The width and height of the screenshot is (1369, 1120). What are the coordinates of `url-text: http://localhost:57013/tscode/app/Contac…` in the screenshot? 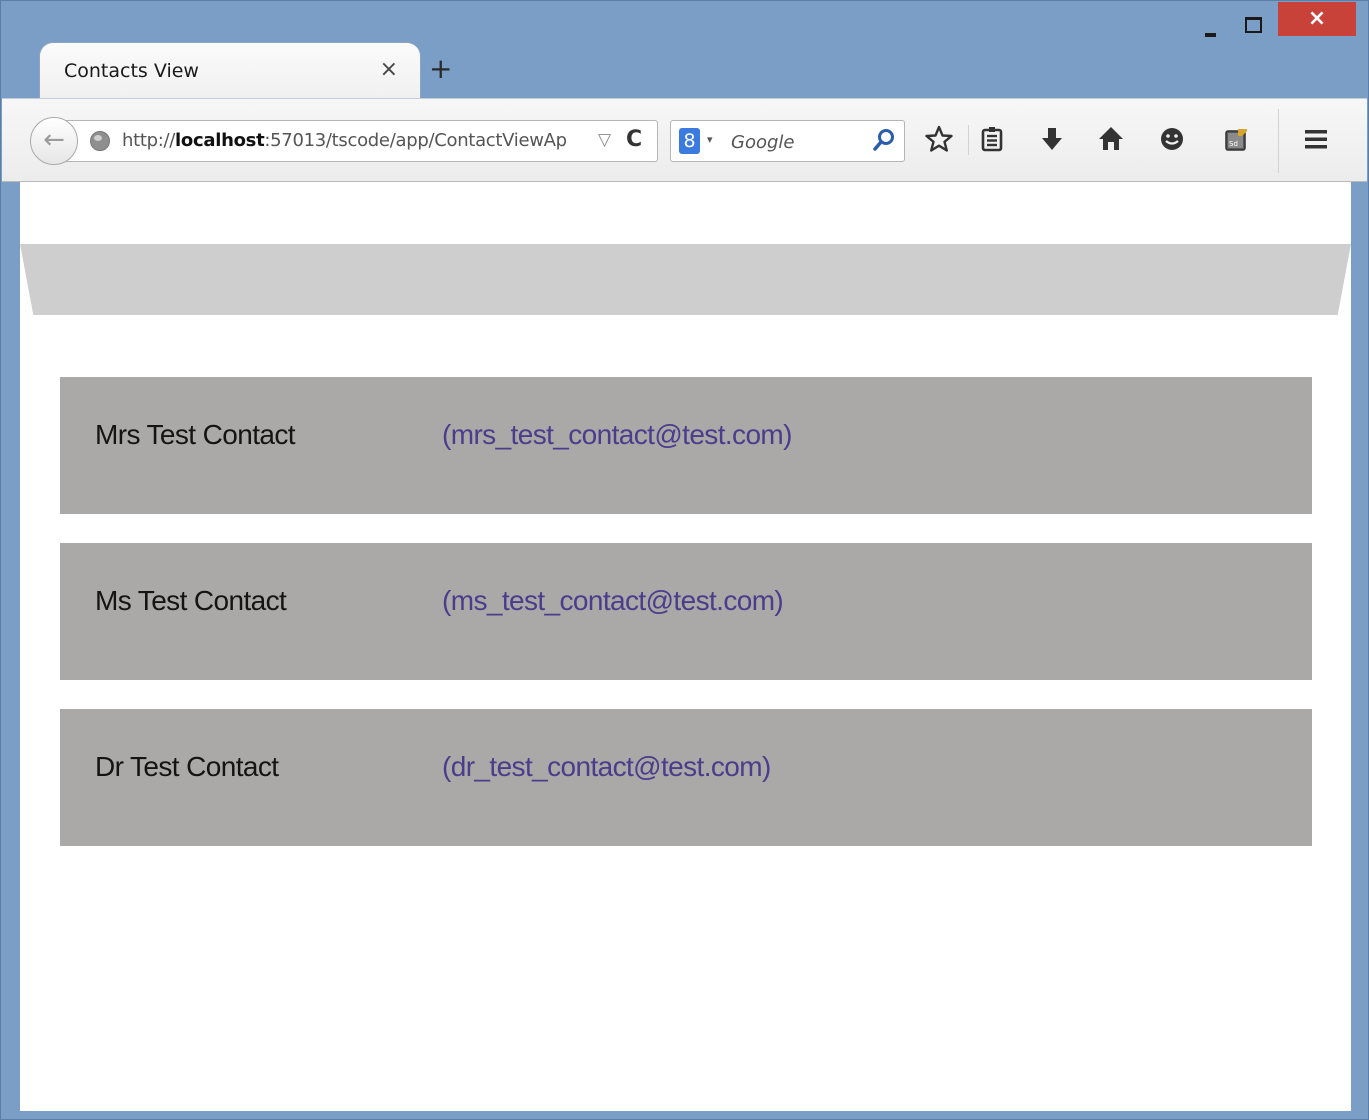 It's located at (344, 140).